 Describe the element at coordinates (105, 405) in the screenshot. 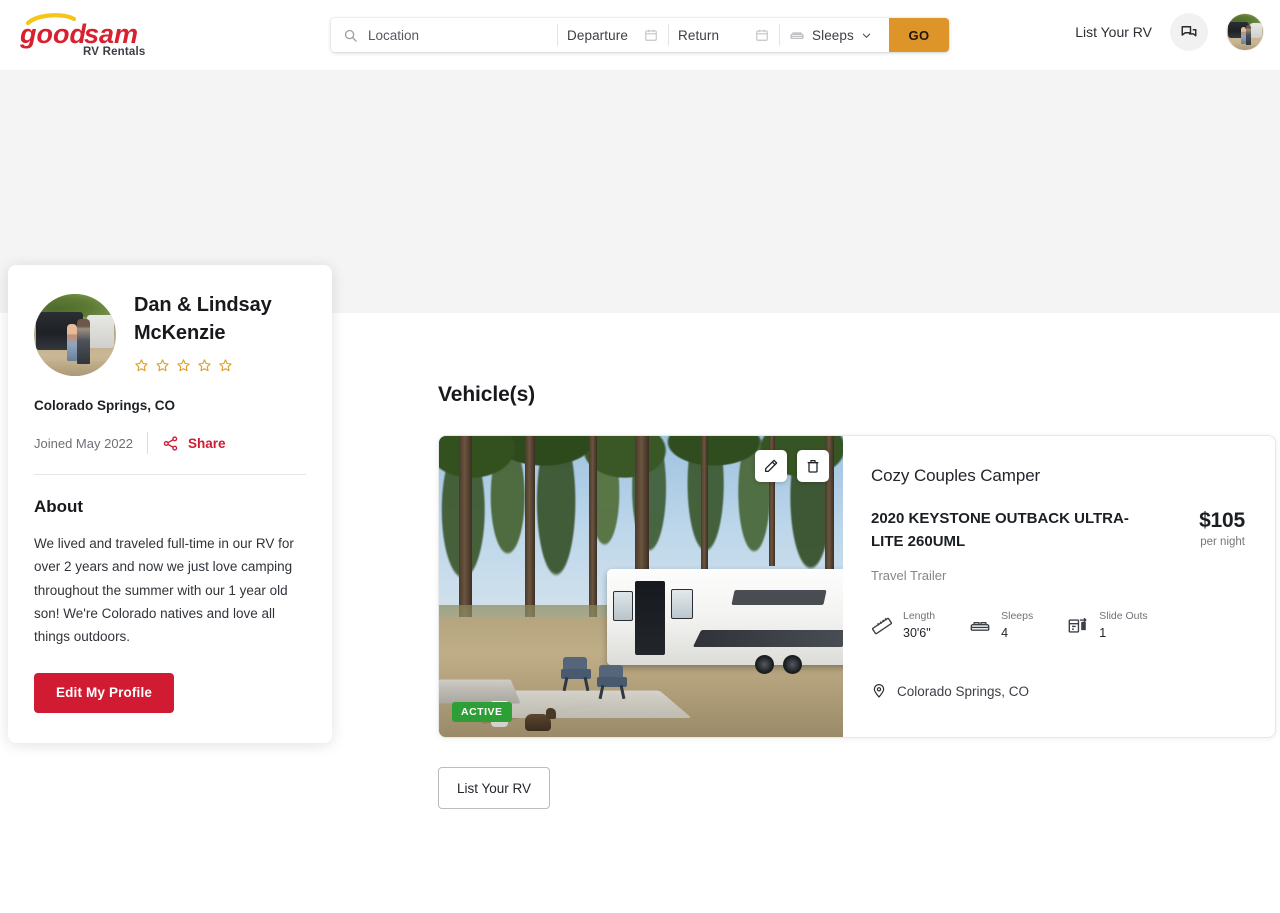

I see `profile-location: Colorado Springs, CO` at that location.